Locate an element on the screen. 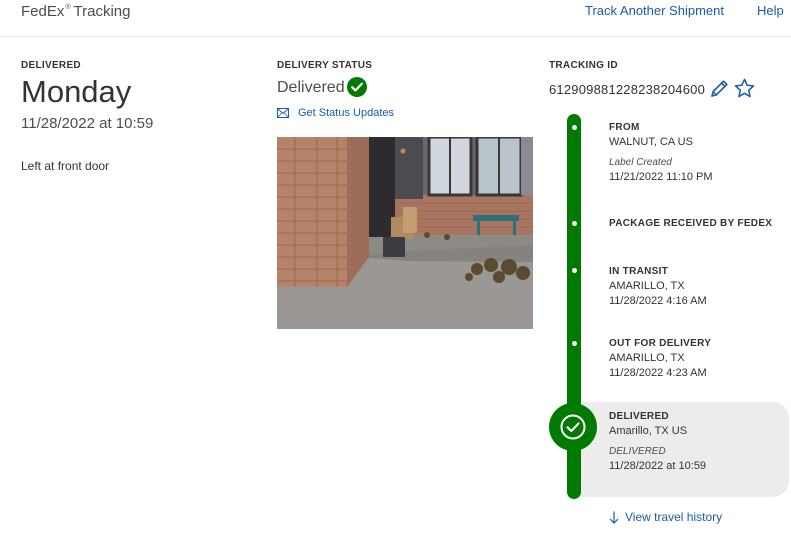  help-link: Help is located at coordinates (770, 10).